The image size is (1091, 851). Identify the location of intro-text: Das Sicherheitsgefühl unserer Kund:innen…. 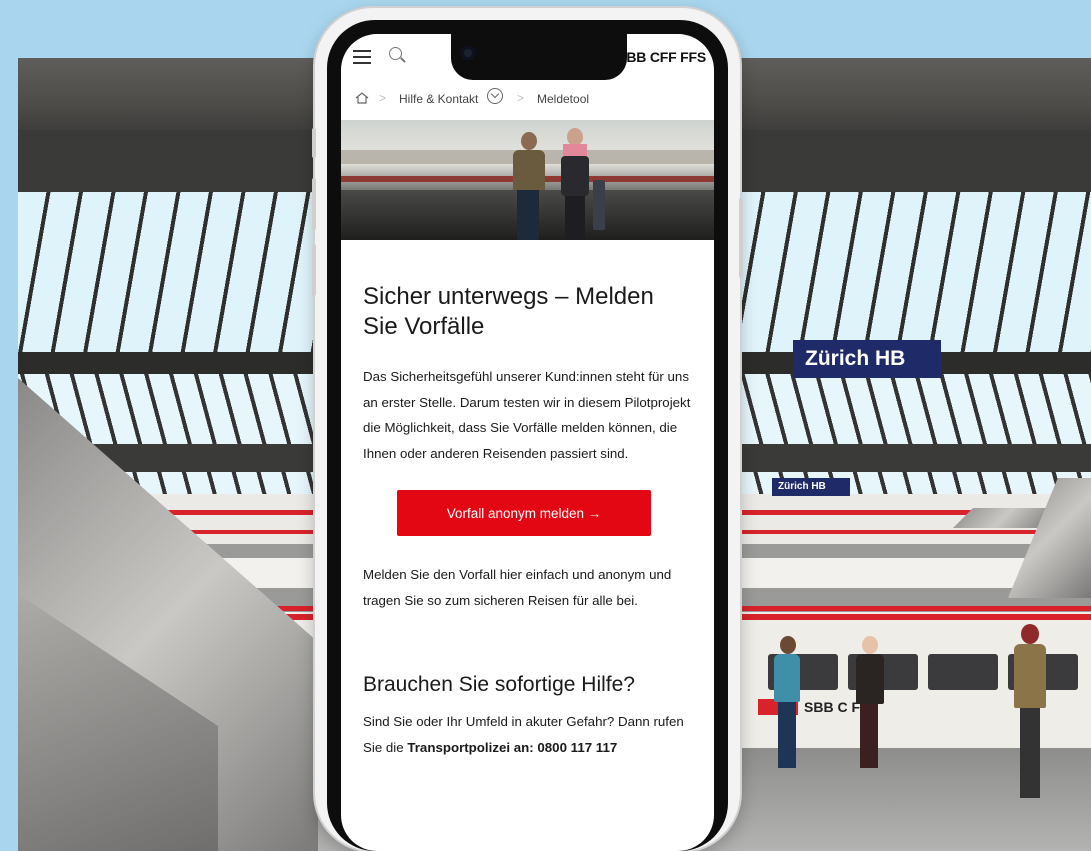
(527, 415).